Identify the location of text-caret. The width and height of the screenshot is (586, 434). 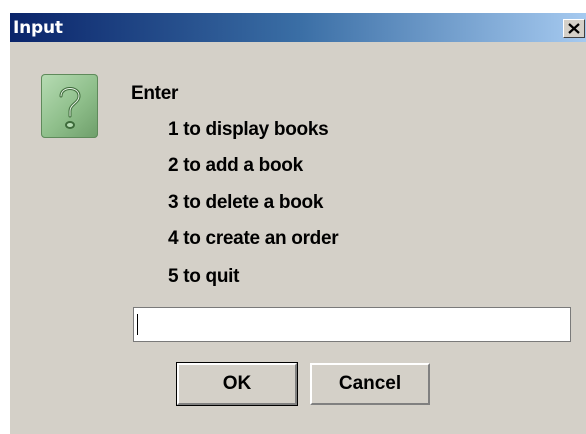
(137, 324).